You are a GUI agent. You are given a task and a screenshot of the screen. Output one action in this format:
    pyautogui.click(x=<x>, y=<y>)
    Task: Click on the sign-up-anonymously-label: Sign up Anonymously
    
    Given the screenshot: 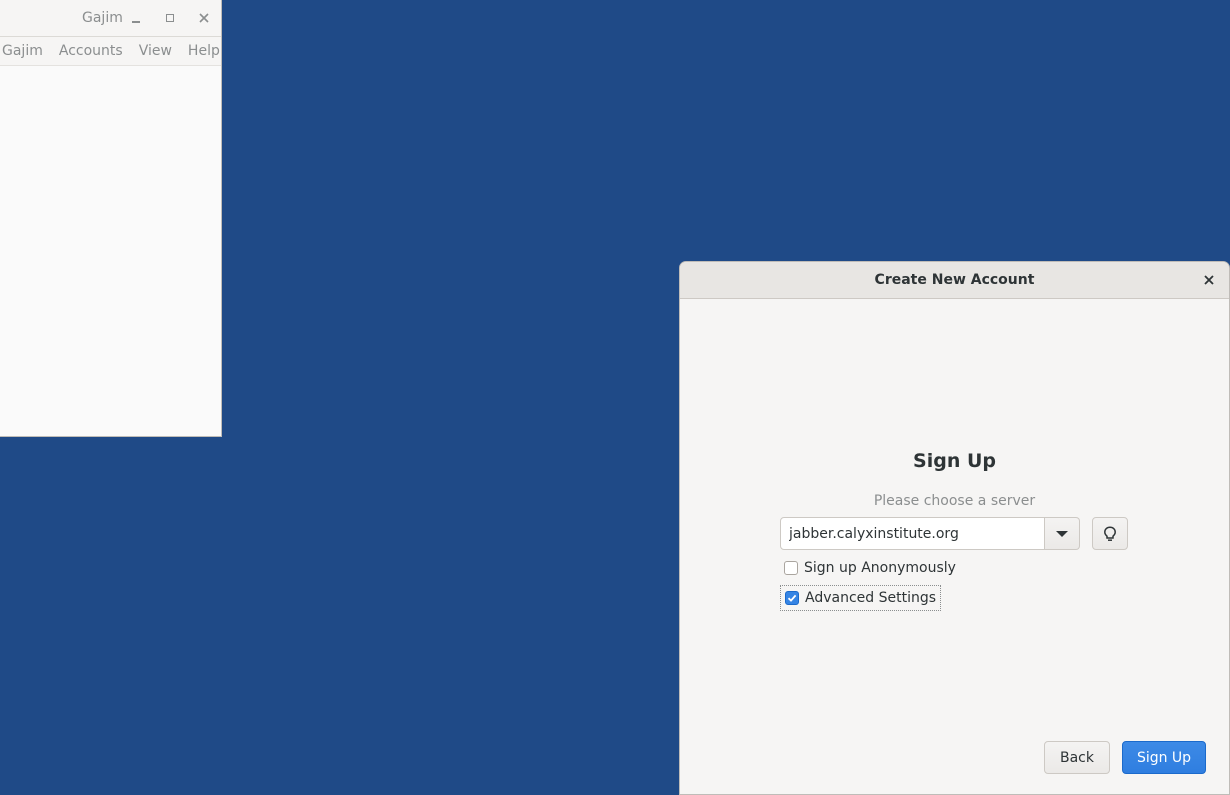 What is the action you would take?
    pyautogui.click(x=880, y=568)
    